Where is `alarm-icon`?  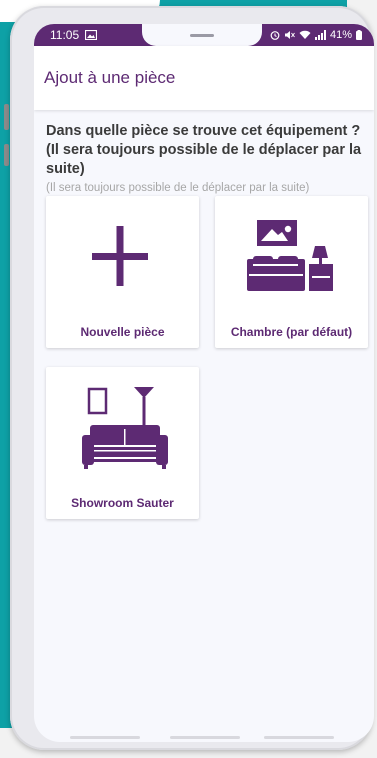 alarm-icon is located at coordinates (275, 35).